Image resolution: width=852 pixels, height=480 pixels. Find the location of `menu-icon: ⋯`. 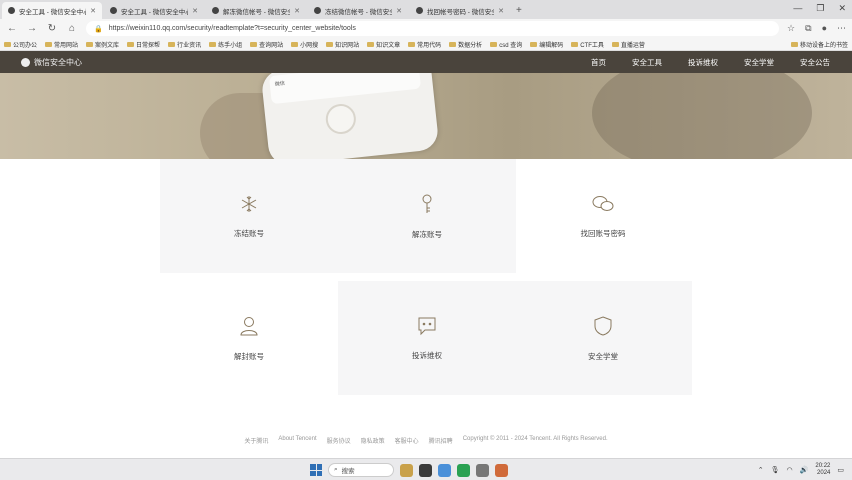

menu-icon: ⋯ is located at coordinates (841, 28).